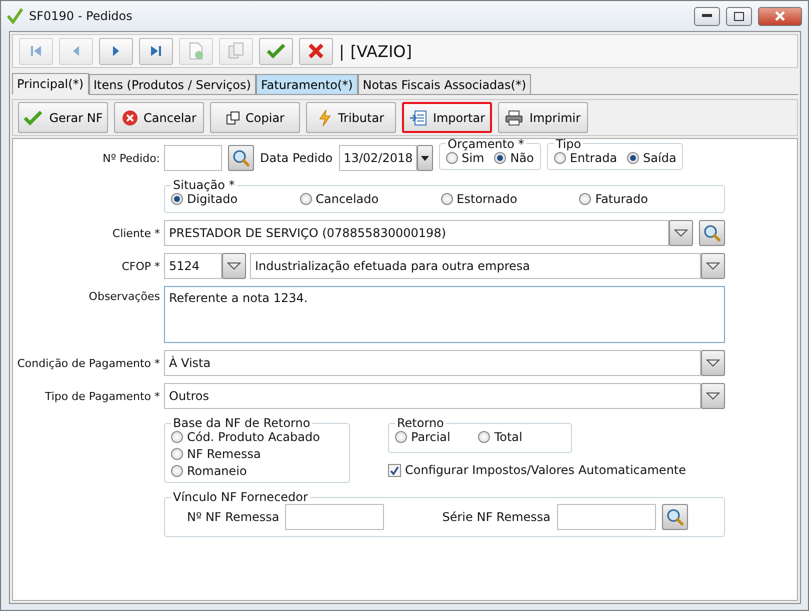 The image size is (809, 611). I want to click on combo-field: À Vista, so click(432, 363).